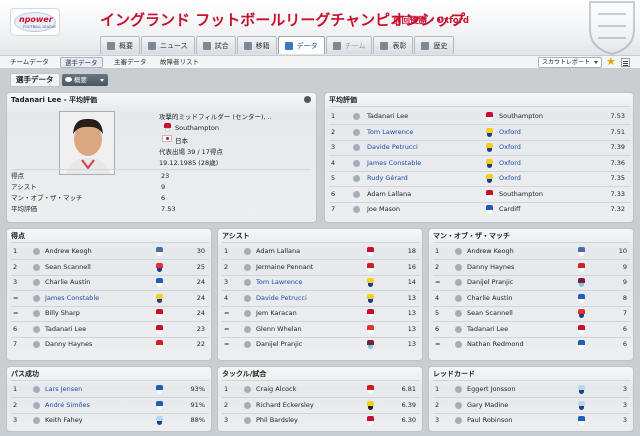 This screenshot has width=640, height=436. Describe the element at coordinates (215, 45) in the screenshot. I see `tab-fixtures: 試合` at that location.